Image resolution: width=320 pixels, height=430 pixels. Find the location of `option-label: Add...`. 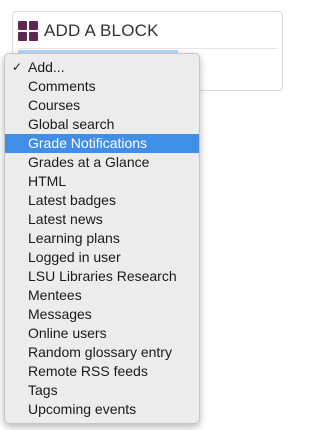

option-label: Add... is located at coordinates (46, 67).